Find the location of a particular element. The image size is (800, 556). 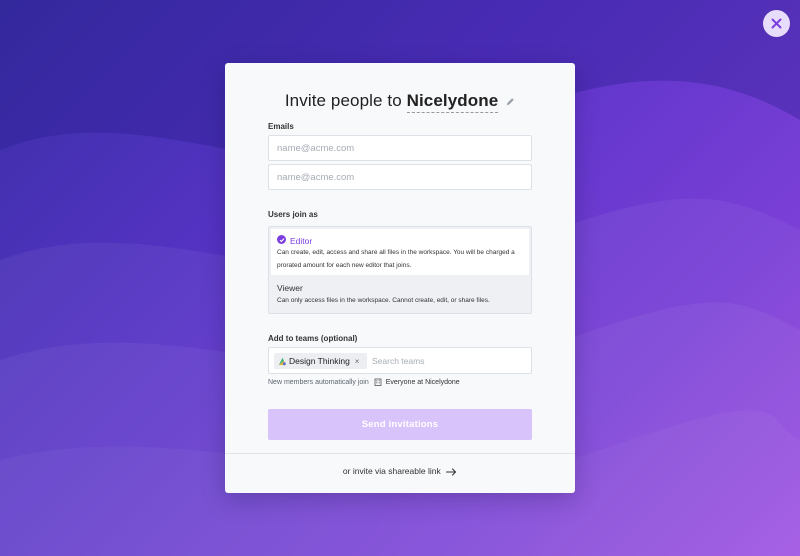

role-name-editor: Editor is located at coordinates (301, 241).